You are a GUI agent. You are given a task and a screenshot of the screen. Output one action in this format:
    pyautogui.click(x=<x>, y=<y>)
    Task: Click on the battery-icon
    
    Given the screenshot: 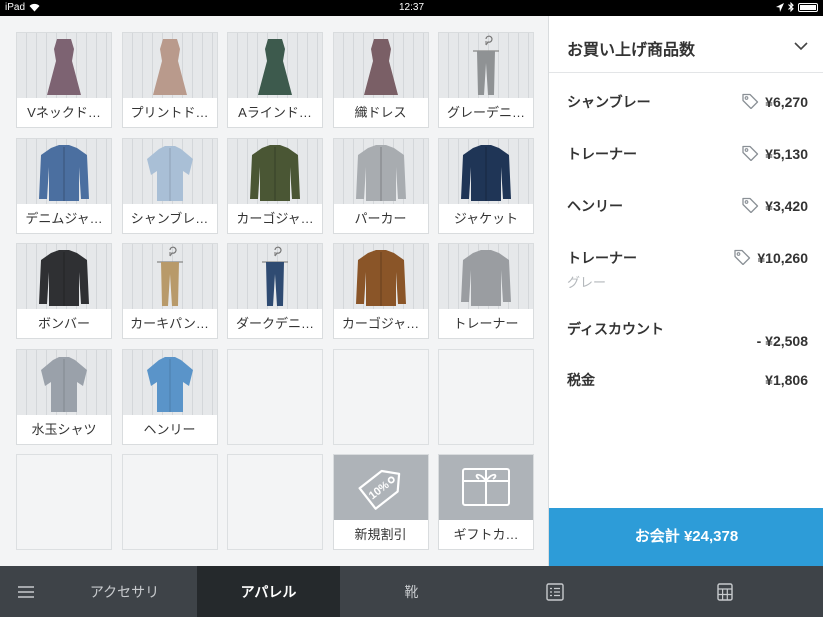 What is the action you would take?
    pyautogui.click(x=808, y=7)
    